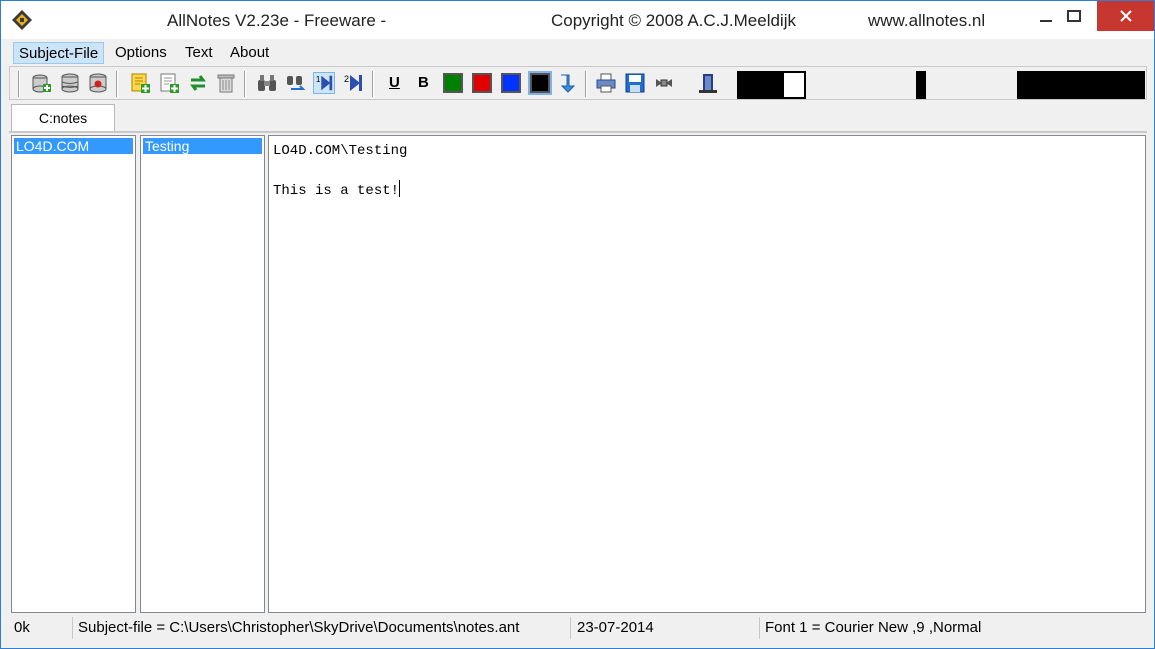 This screenshot has width=1155, height=649. Describe the element at coordinates (277, 20) in the screenshot. I see `window-title: AllNotes V2.23e - Freeware -` at that location.